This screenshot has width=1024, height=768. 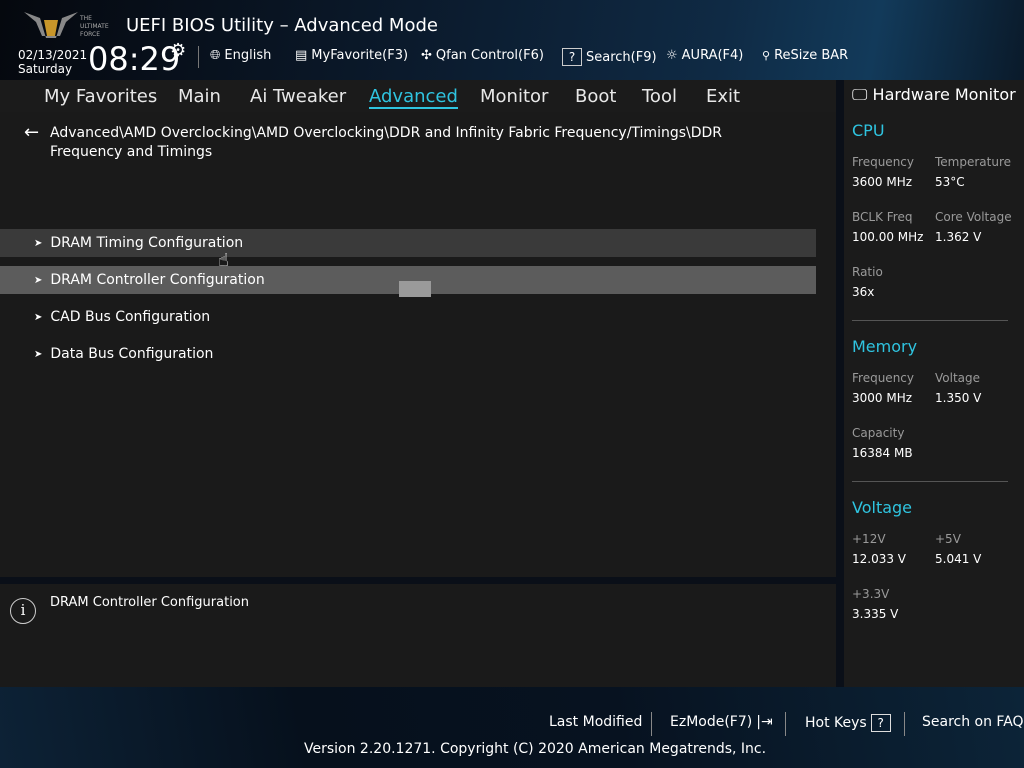 I want to click on label: AURA(F4), so click(x=712, y=55).